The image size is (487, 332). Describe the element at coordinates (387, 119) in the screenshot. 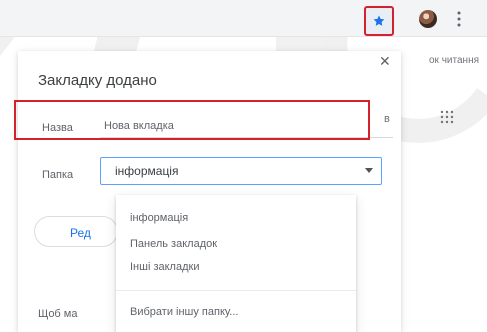

I see `side-fragment: в` at that location.